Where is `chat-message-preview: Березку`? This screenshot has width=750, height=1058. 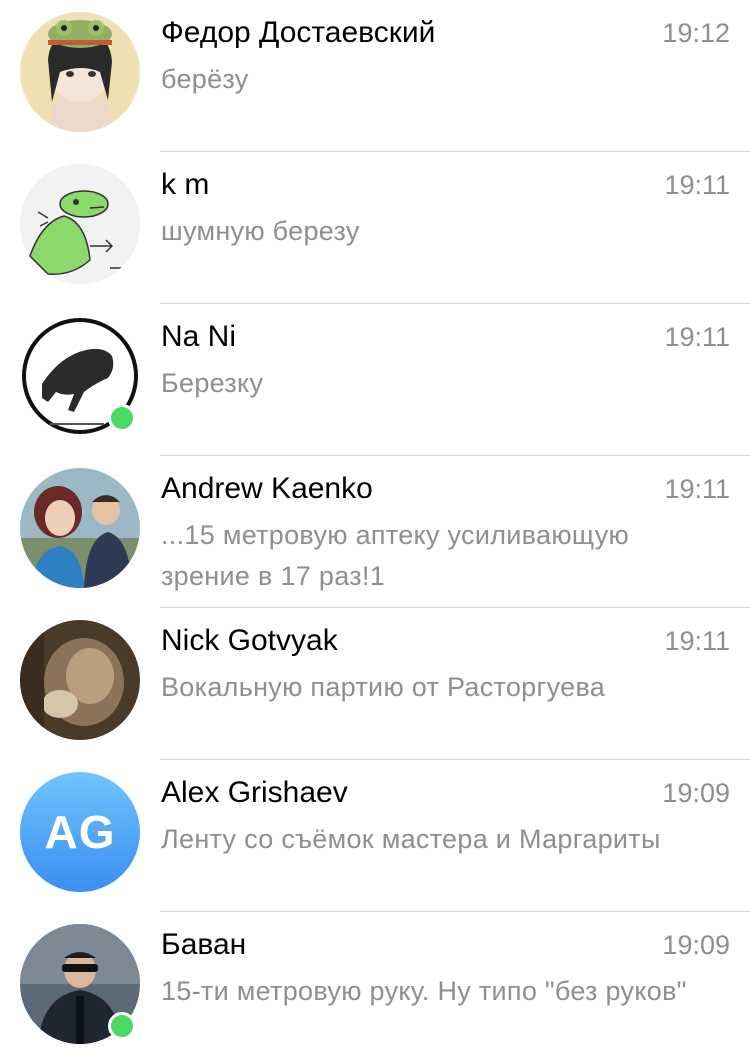
chat-message-preview: Березку is located at coordinates (212, 383).